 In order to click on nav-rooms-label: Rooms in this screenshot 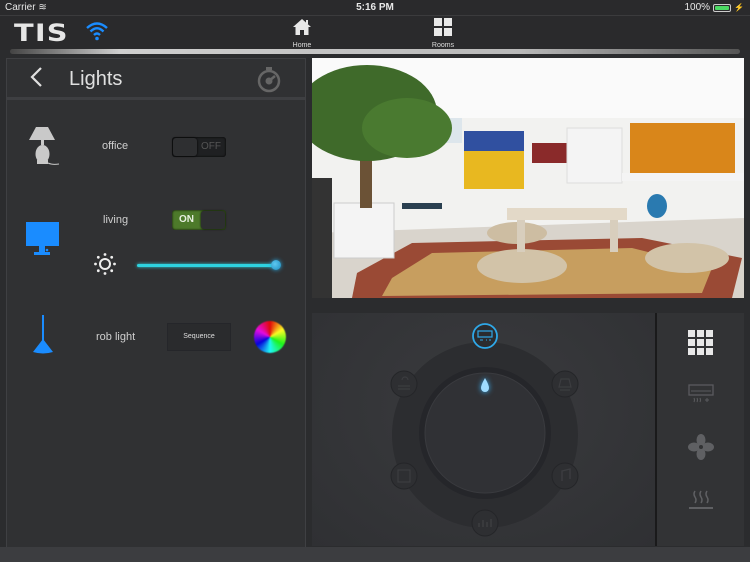, I will do `click(443, 45)`.